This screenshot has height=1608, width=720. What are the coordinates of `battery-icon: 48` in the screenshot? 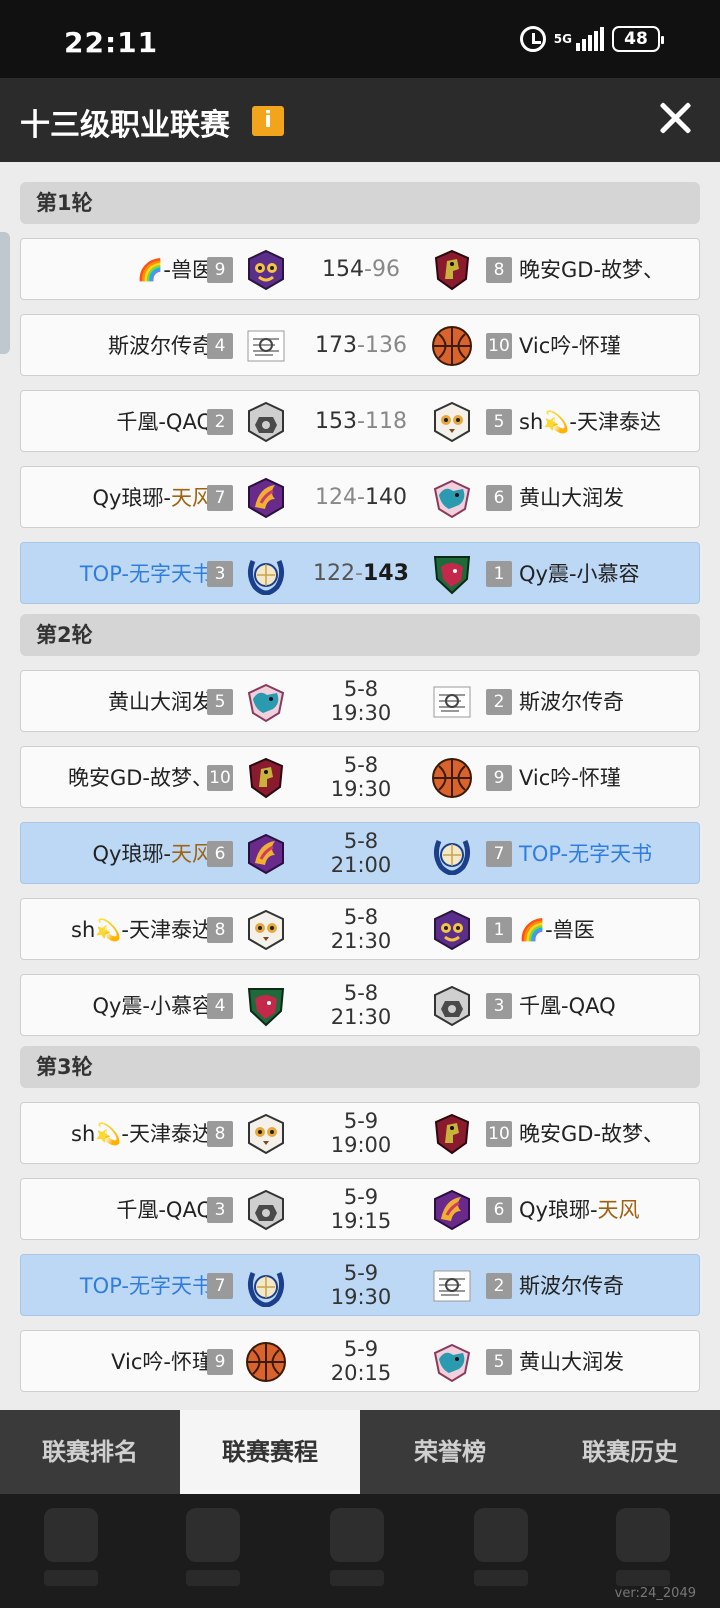 It's located at (638, 39).